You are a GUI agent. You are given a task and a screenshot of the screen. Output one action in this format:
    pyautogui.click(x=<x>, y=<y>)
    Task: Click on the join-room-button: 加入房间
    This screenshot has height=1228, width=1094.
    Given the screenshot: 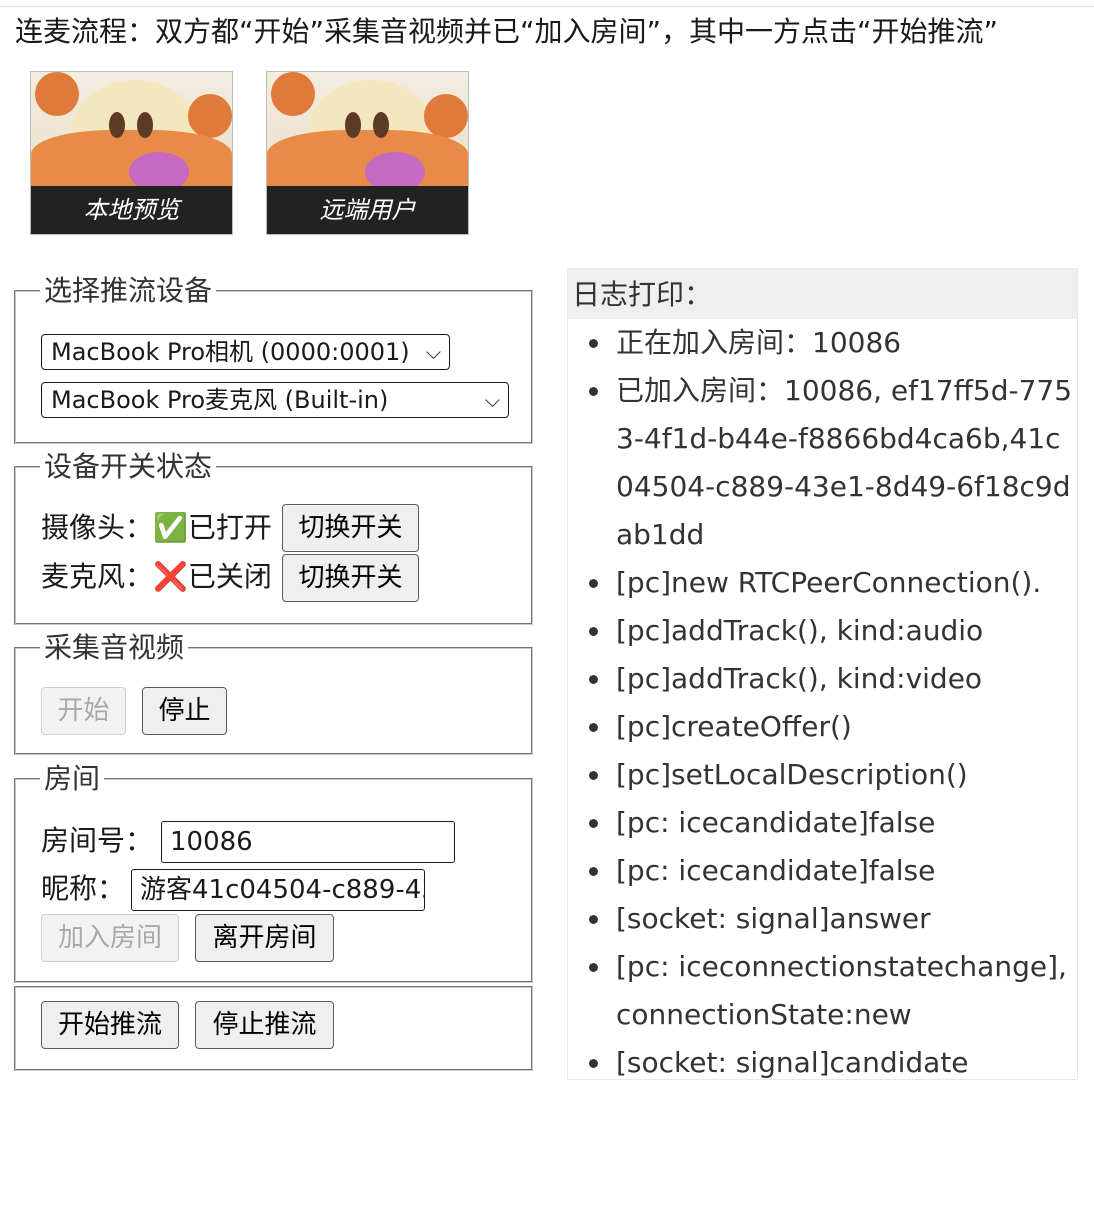 What is the action you would take?
    pyautogui.click(x=110, y=938)
    